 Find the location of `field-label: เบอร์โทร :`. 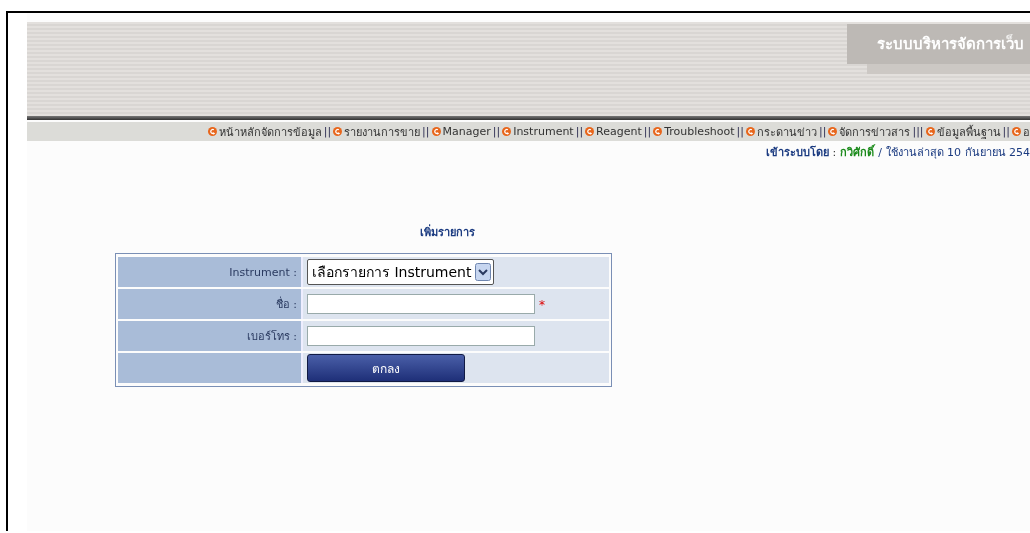

field-label: เบอร์โทร : is located at coordinates (271, 336).